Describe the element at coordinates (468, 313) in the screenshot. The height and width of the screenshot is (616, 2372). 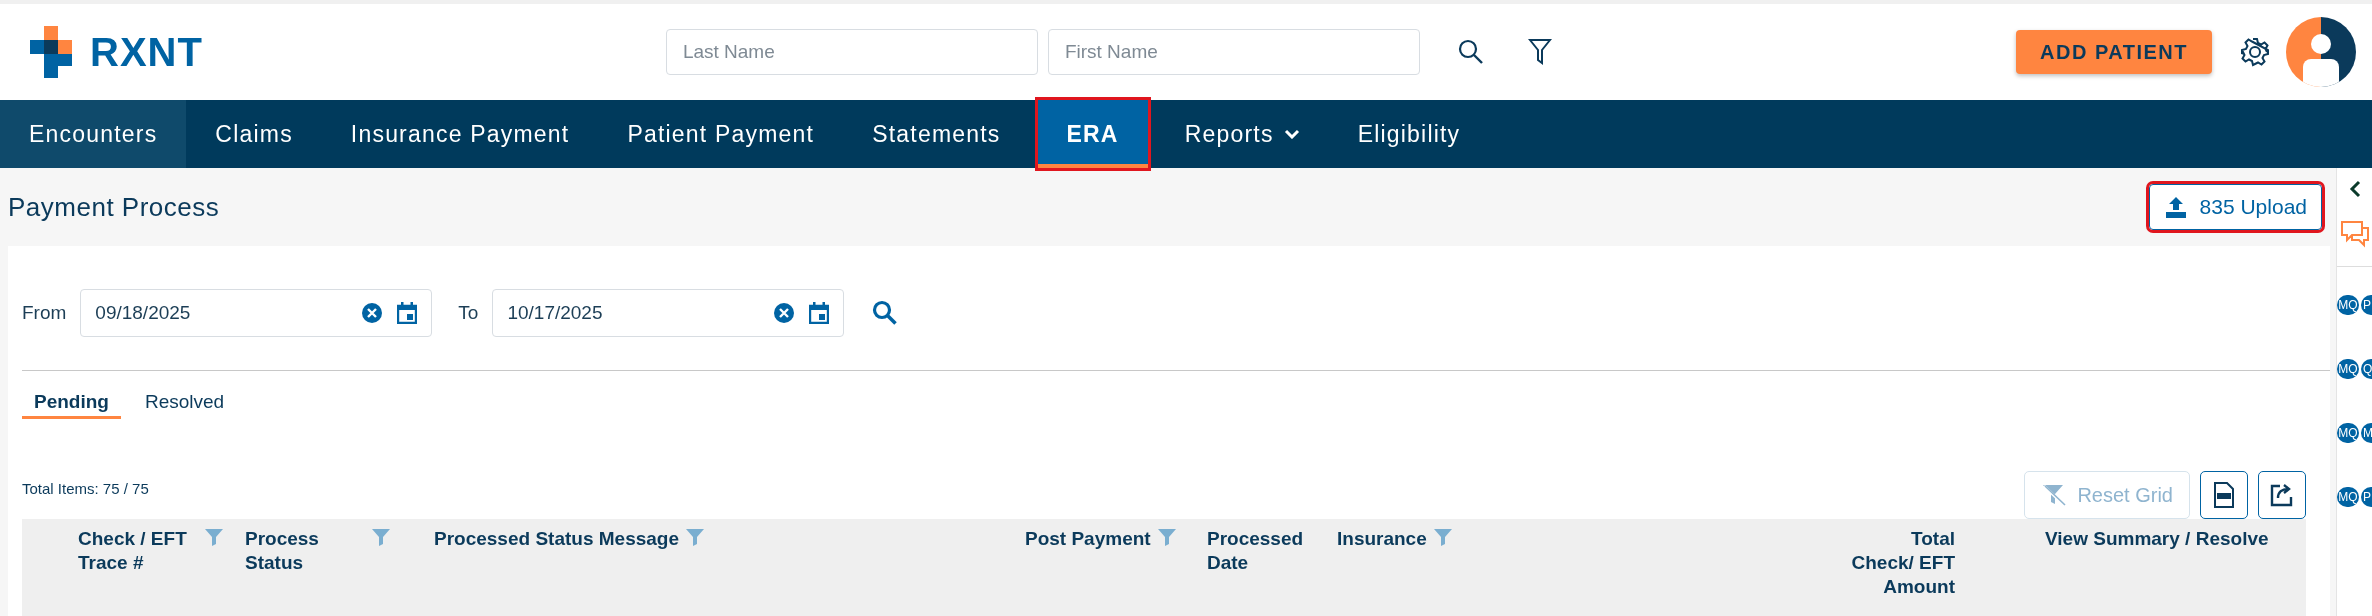
I see `to-label: To` at that location.